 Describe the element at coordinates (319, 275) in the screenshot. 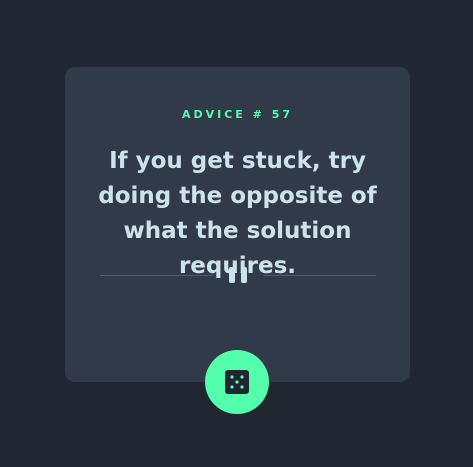

I see `divider-line-right` at that location.